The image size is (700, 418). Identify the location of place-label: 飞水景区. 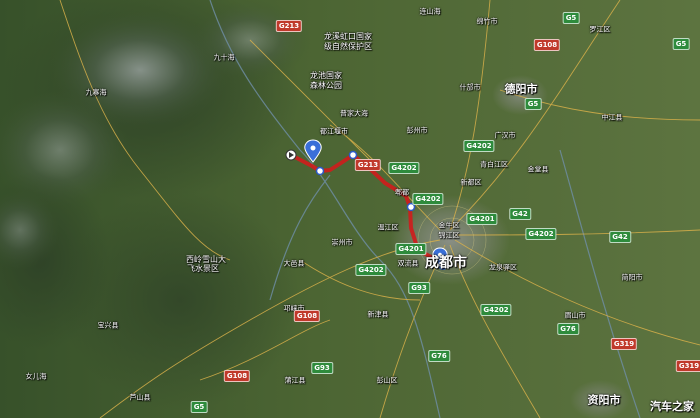
(203, 268).